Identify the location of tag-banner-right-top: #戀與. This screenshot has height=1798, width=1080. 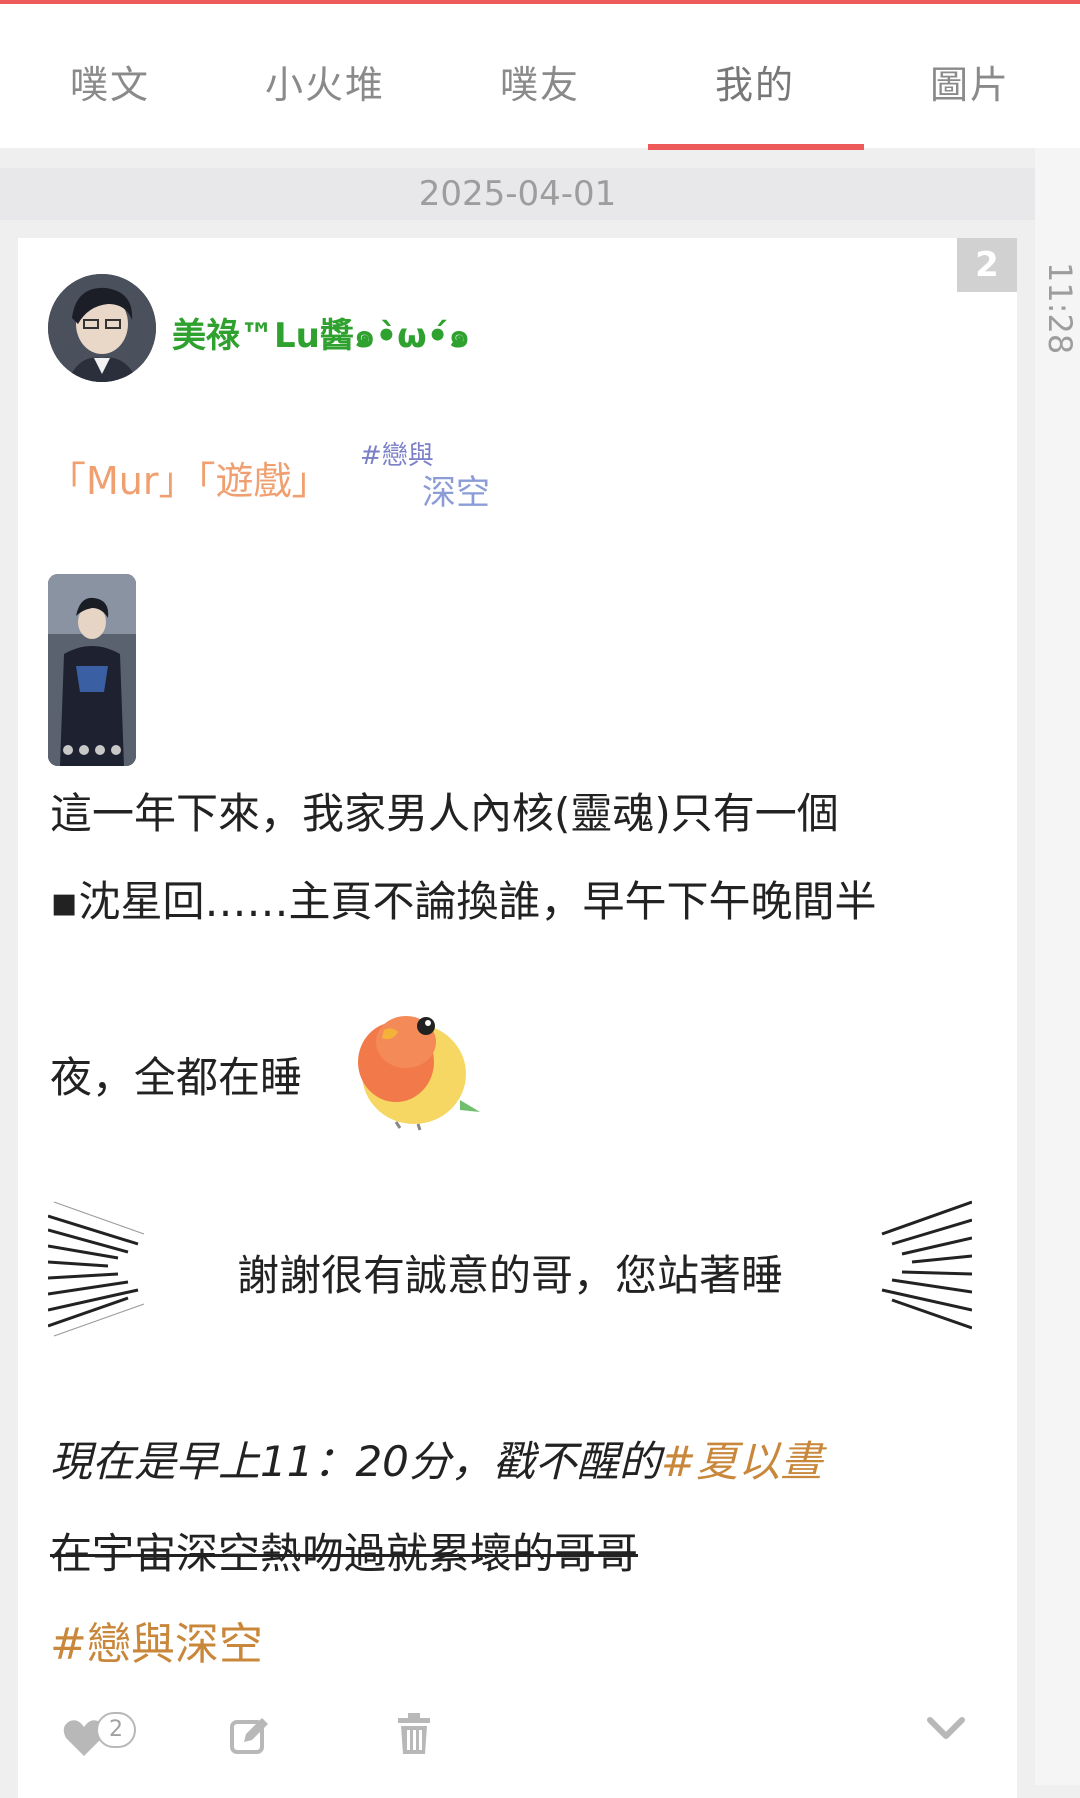
(397, 456).